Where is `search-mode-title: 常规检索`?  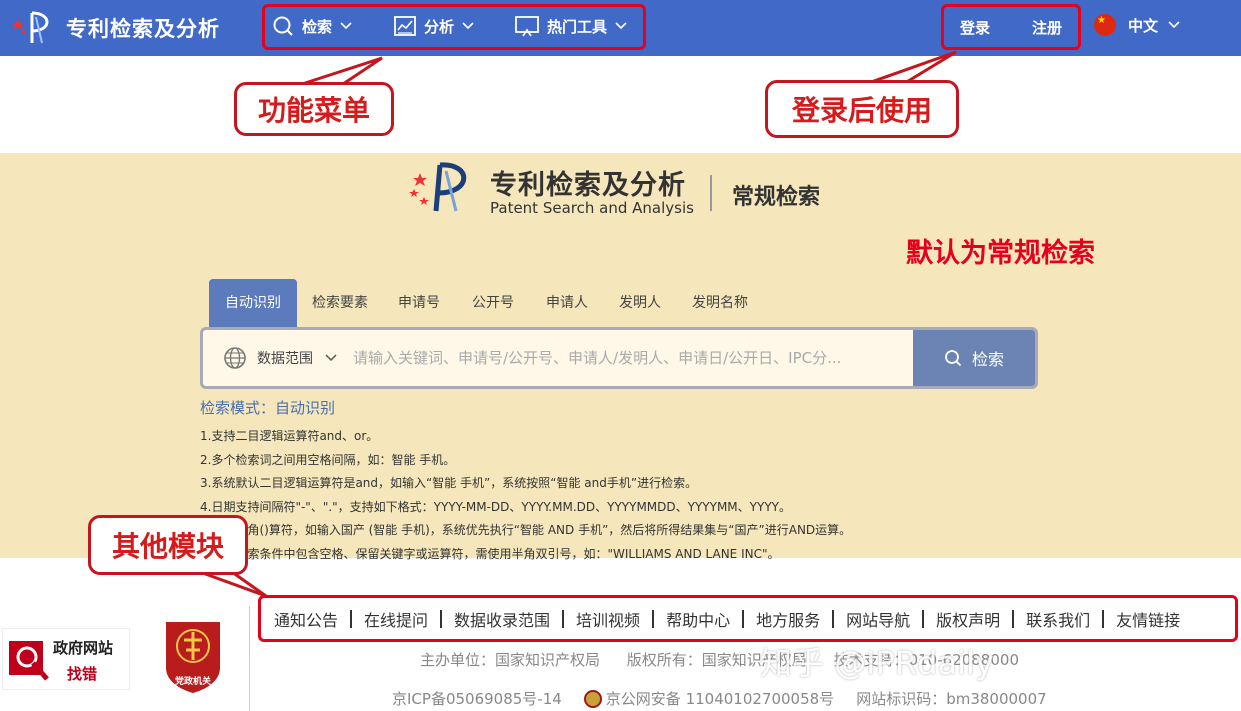
search-mode-title: 常规检索 is located at coordinates (776, 197).